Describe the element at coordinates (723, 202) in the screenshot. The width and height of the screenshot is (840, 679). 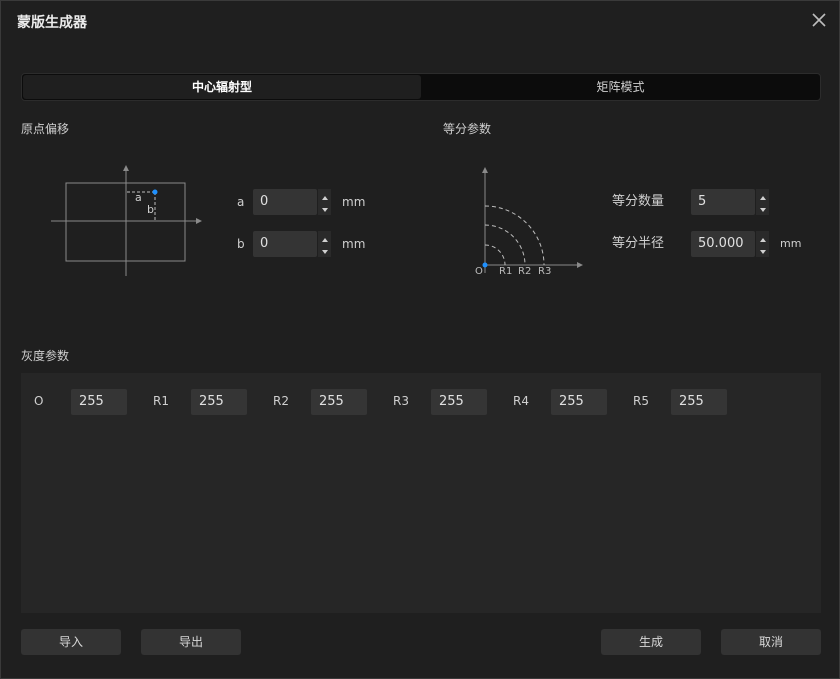
I see `division-count-input: 5` at that location.